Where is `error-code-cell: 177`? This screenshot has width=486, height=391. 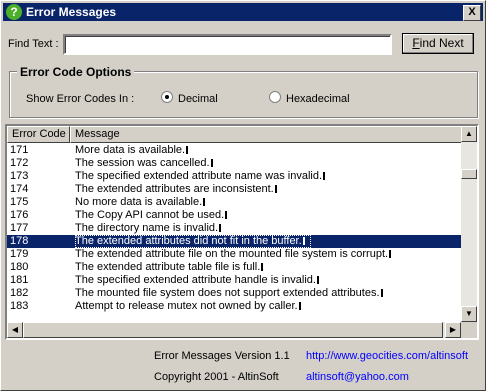 error-code-cell: 177 is located at coordinates (19, 228).